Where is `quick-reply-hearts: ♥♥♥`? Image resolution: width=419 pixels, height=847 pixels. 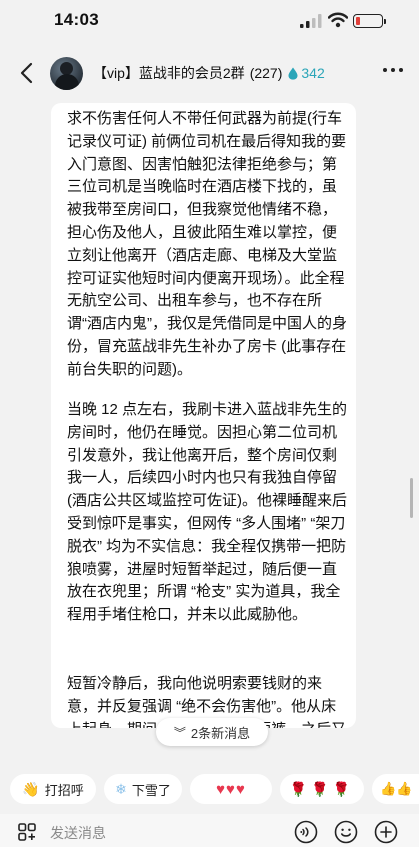
quick-reply-hearts: ♥♥♥ is located at coordinates (231, 789).